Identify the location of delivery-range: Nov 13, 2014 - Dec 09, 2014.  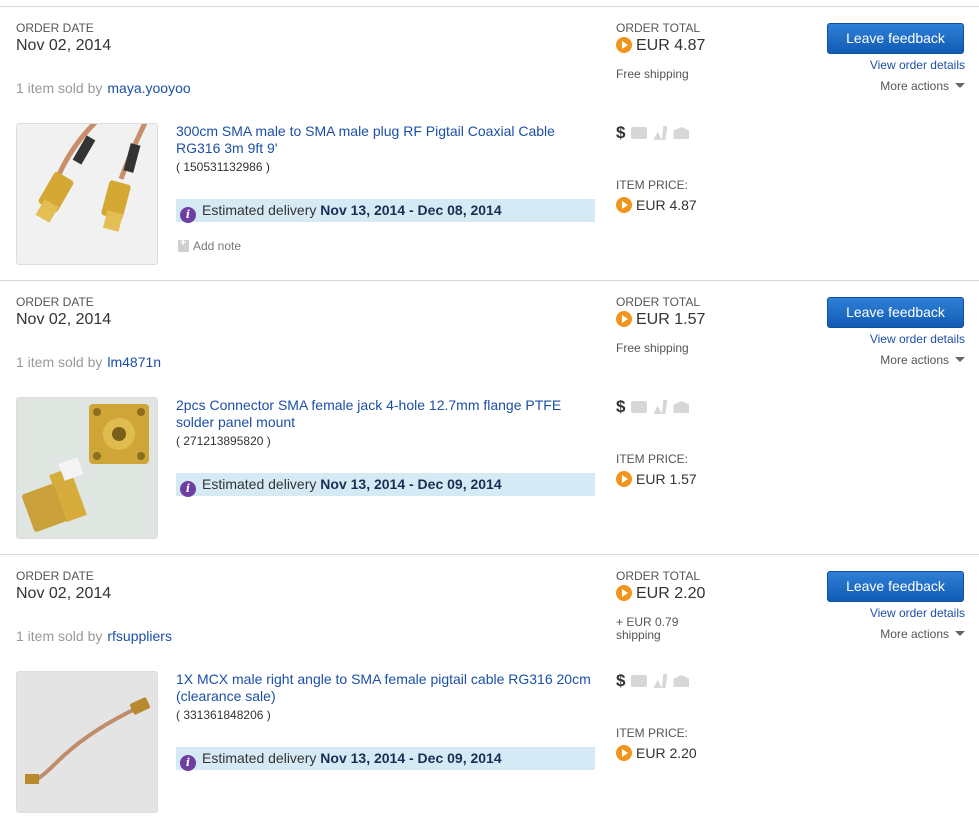
(411, 484).